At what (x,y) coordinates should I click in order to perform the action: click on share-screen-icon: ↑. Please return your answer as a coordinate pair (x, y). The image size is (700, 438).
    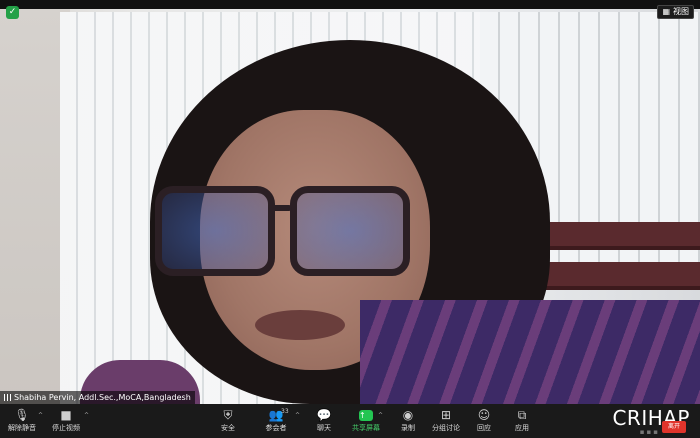
    Looking at the image, I should click on (366, 415).